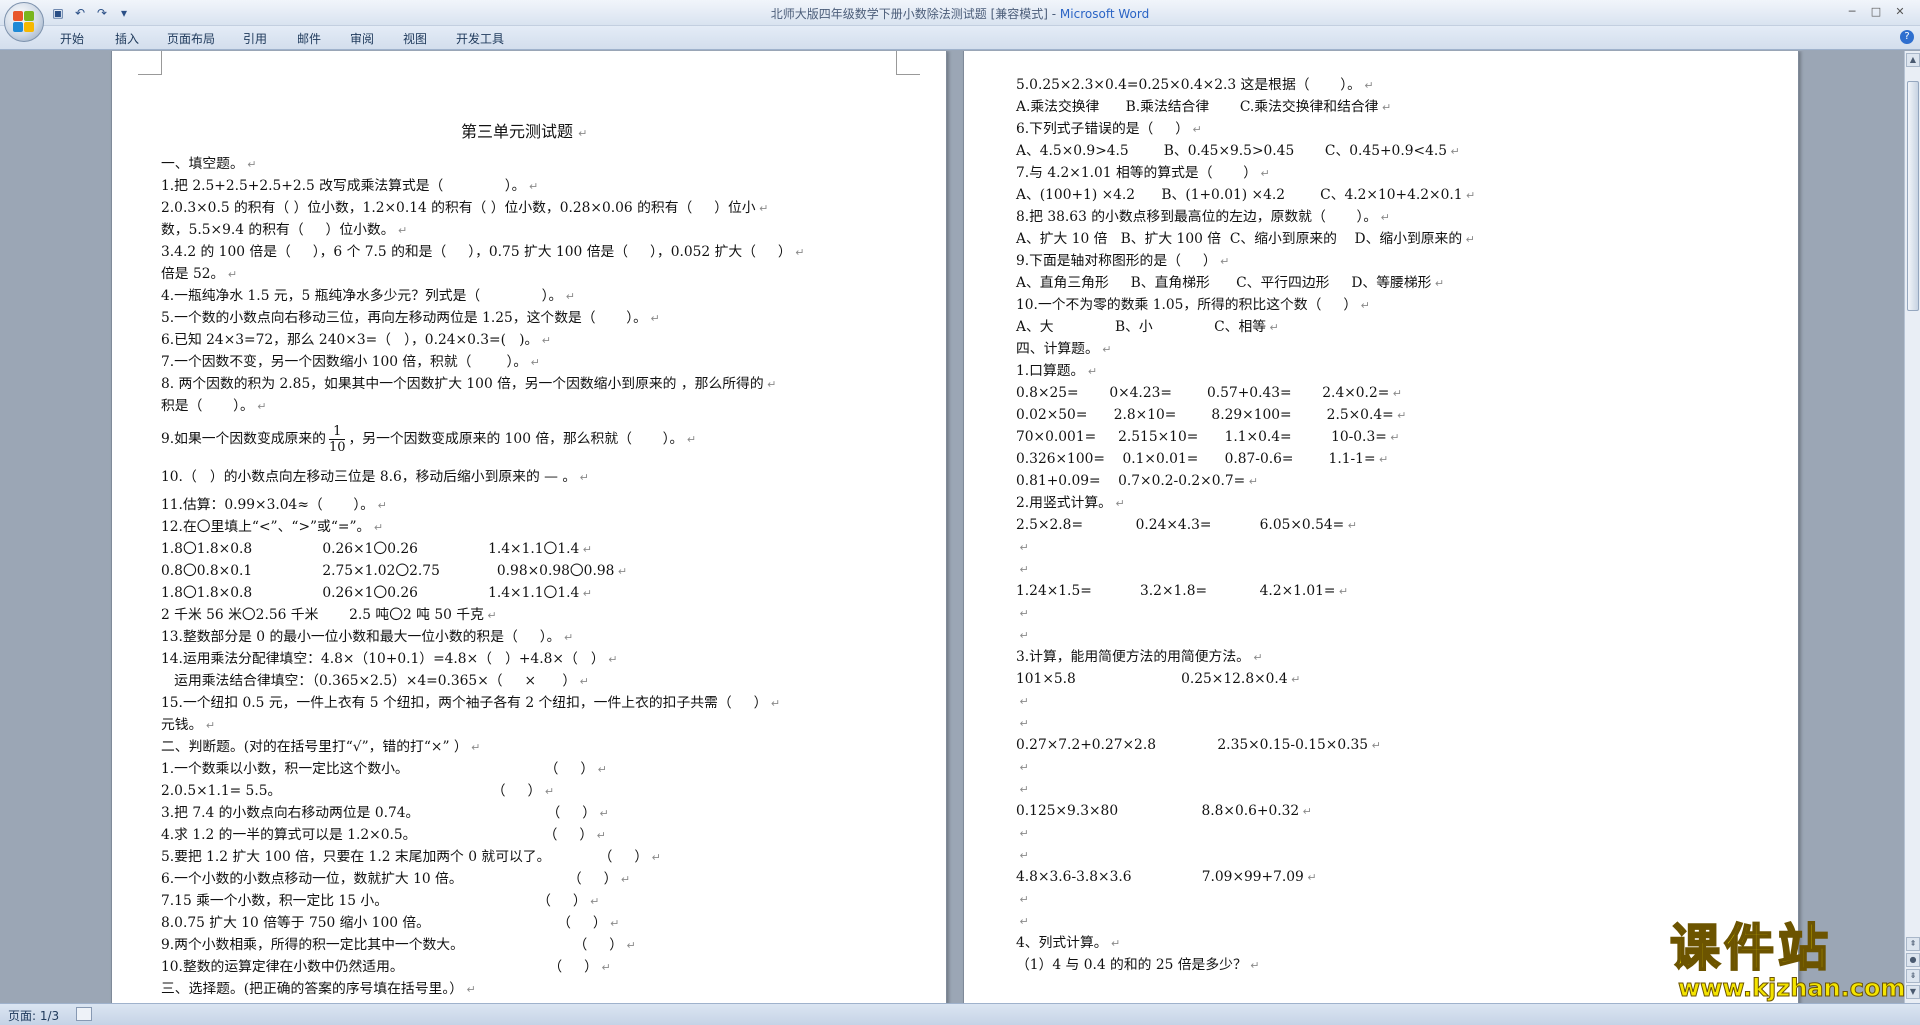  What do you see at coordinates (1386, 85) in the screenshot?
I see `text-line: 5.0.25×2.3×0.4=0.25×0.4×2.3 这是根据（ ）。 ↵` at bounding box center [1386, 85].